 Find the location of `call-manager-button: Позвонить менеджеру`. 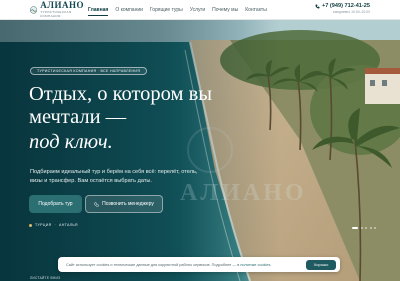

call-manager-button: Позвонить менеджеру is located at coordinates (124, 204).